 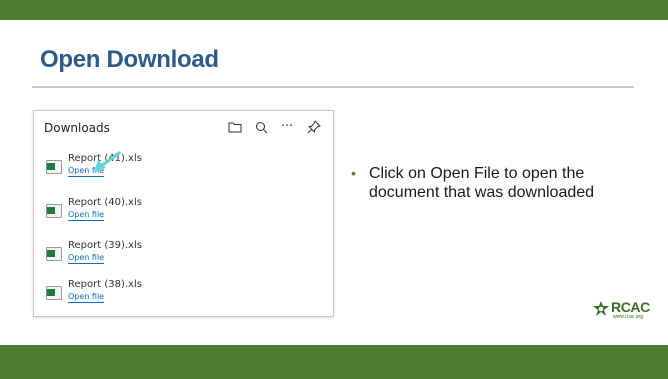 What do you see at coordinates (176, 255) in the screenshot?
I see `download-item: Report (39).xls Open file` at bounding box center [176, 255].